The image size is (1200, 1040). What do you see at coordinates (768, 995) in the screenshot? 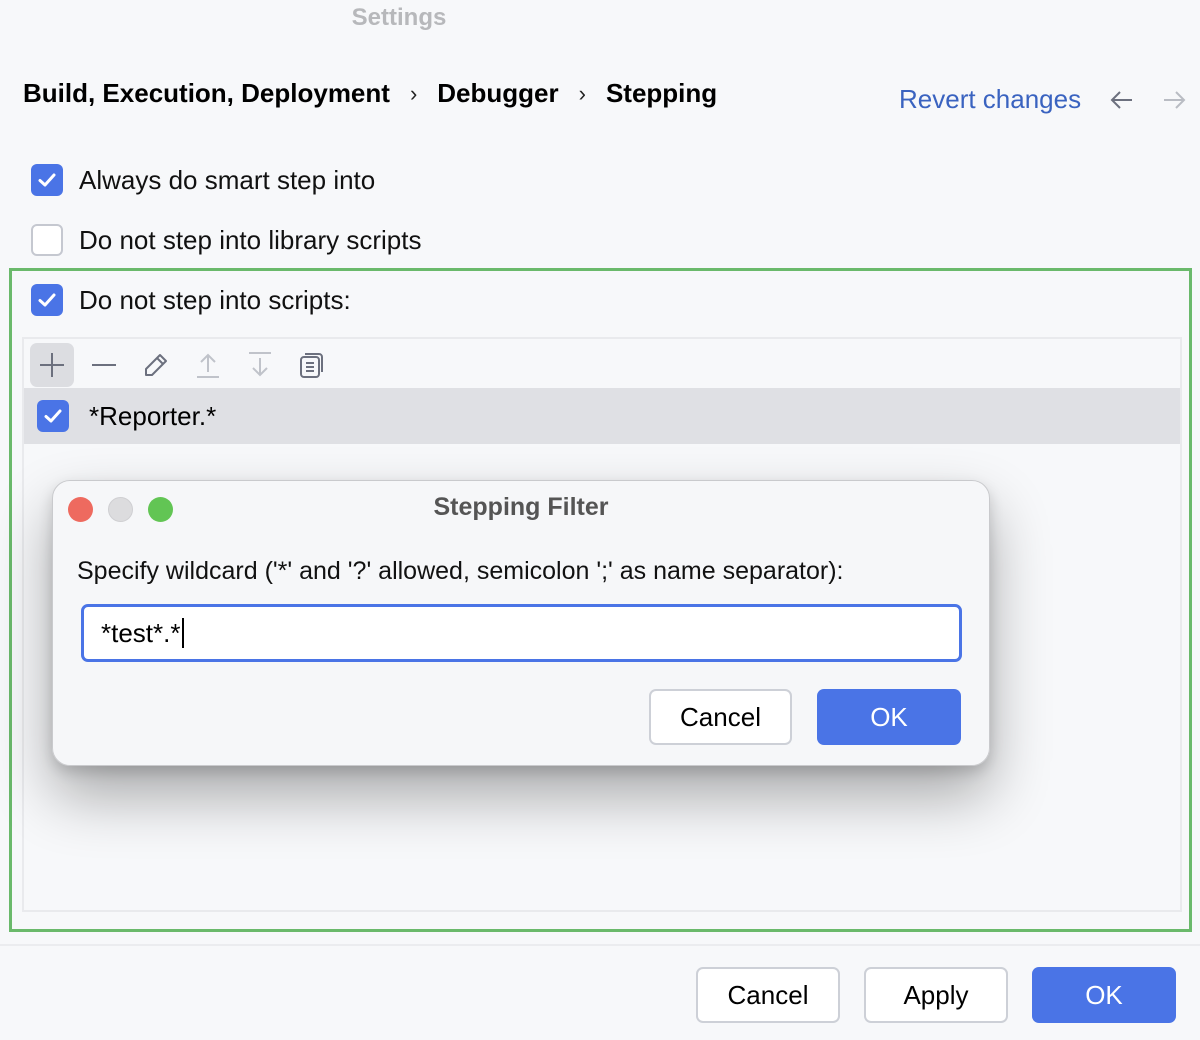
I see `cancel-button: Cancel` at bounding box center [768, 995].